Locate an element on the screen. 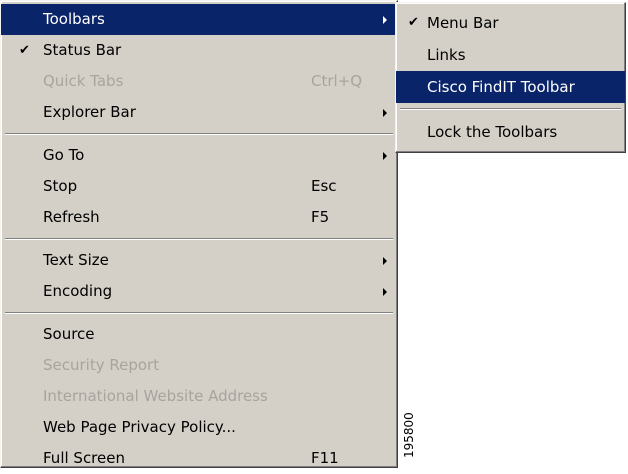 Image resolution: width=628 pixels, height=474 pixels. menu-item-label: Go To is located at coordinates (64, 155).